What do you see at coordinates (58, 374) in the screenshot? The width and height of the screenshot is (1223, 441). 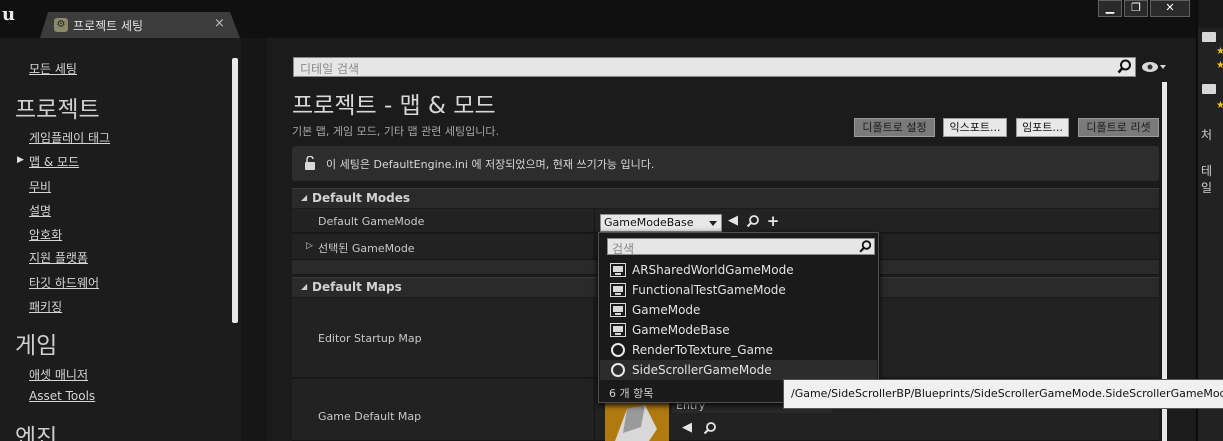 I see `sidebar-item-asset-manager: 애셋 매니저` at bounding box center [58, 374].